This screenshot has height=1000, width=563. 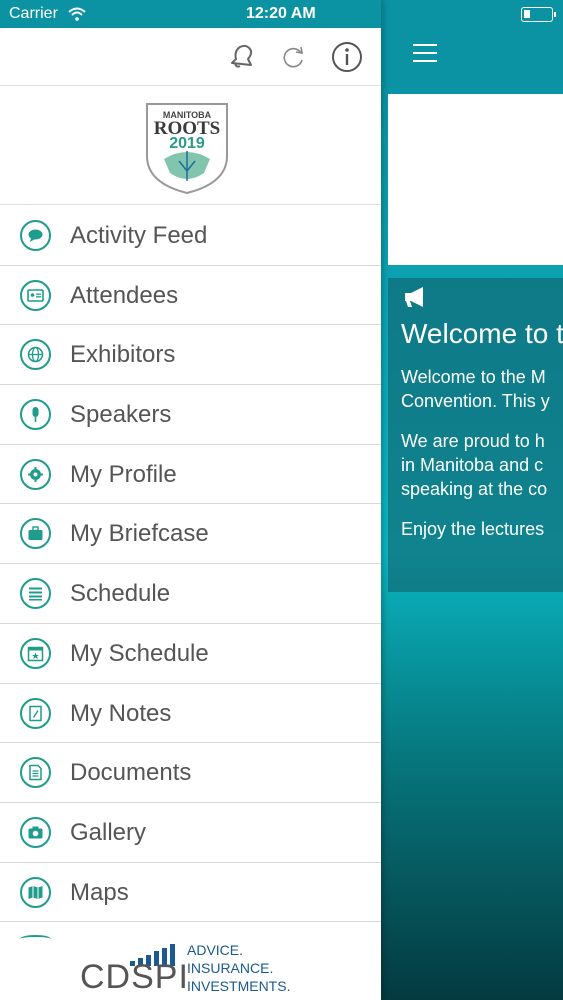 What do you see at coordinates (99, 892) in the screenshot?
I see `menu-item-label: Maps` at bounding box center [99, 892].